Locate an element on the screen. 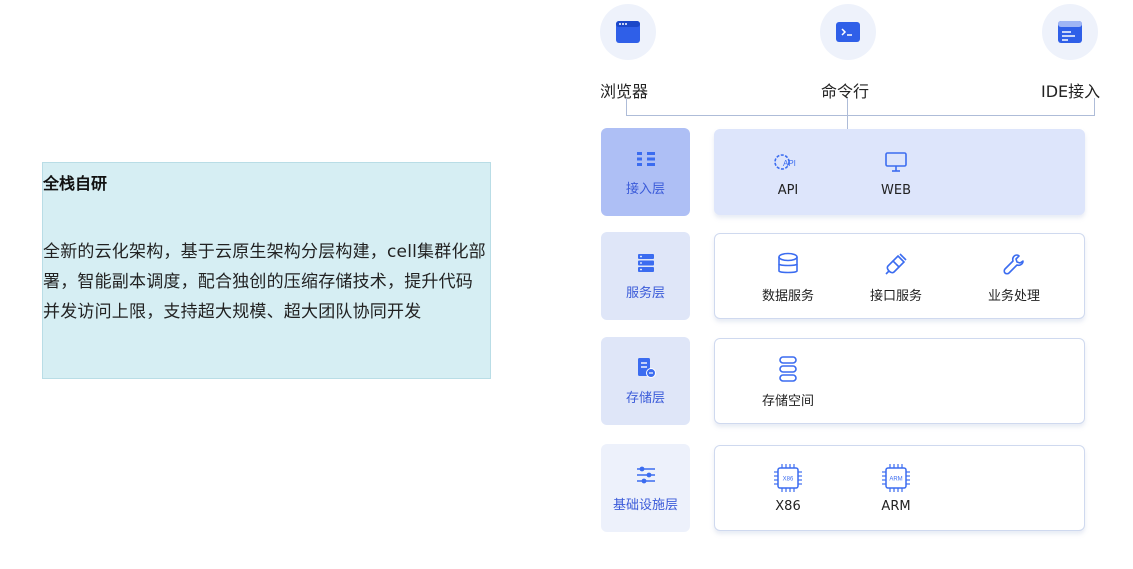 Image resolution: width=1133 pixels, height=569 pixels. item-interface-service: 接口服务 is located at coordinates (896, 277).